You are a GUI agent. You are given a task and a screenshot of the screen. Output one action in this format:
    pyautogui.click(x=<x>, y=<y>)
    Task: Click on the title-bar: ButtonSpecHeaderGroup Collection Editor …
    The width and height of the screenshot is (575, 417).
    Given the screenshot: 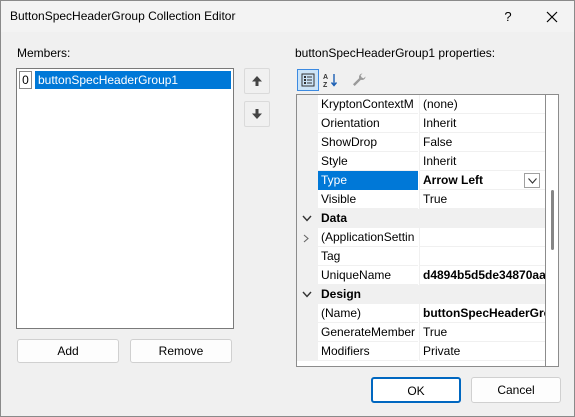 What is the action you would take?
    pyautogui.click(x=287, y=16)
    